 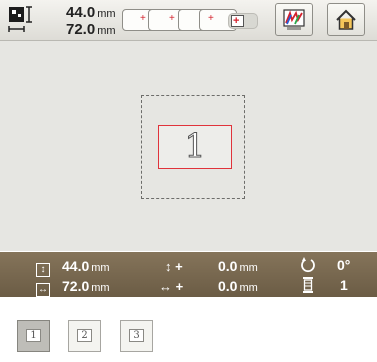 I want to click on status-horizontal-offset: ↔ +, so click(x=174, y=286).